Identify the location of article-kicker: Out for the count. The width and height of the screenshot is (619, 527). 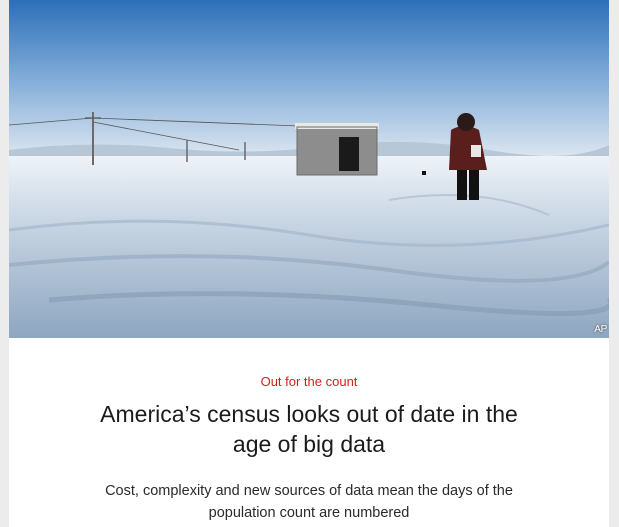
(309, 382).